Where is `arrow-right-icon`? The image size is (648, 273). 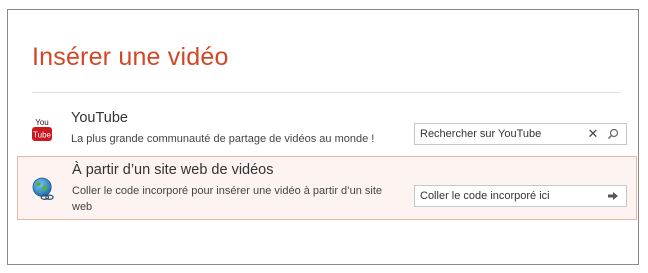 arrow-right-icon is located at coordinates (613, 196).